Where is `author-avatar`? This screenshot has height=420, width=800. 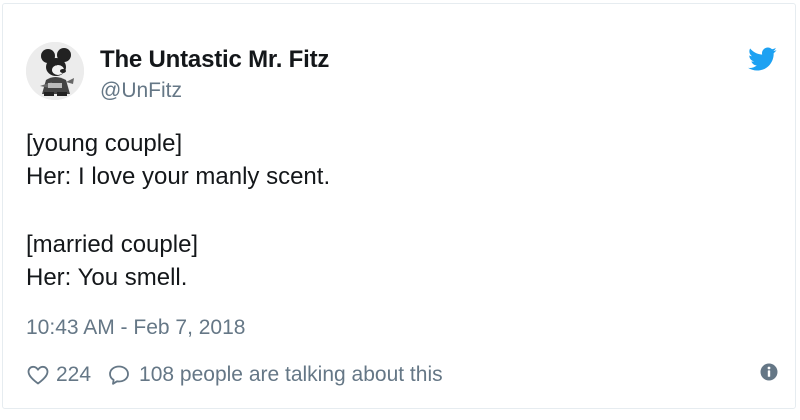
author-avatar is located at coordinates (55, 71).